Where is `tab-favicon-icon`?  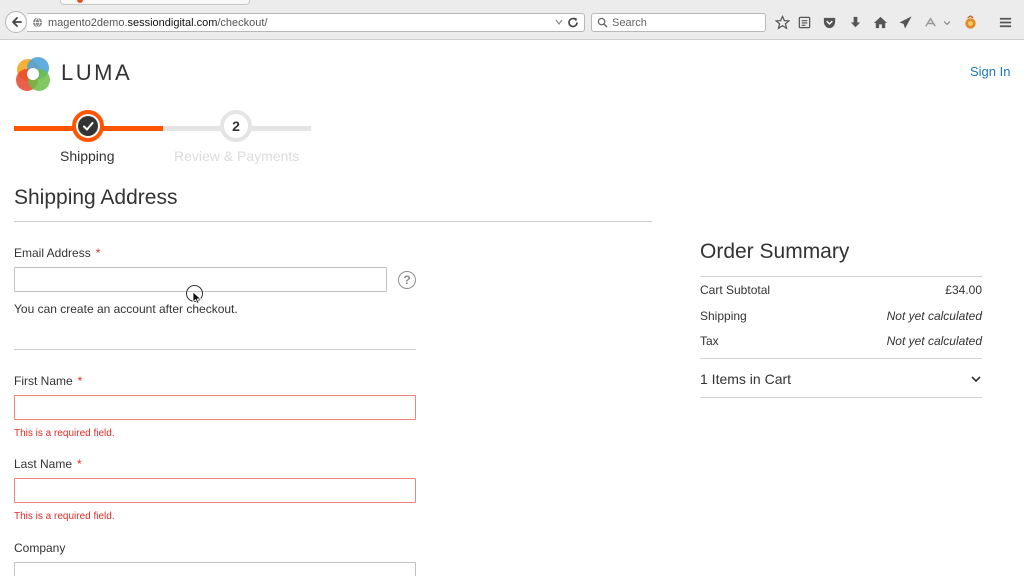
tab-favicon-icon is located at coordinates (80, 1).